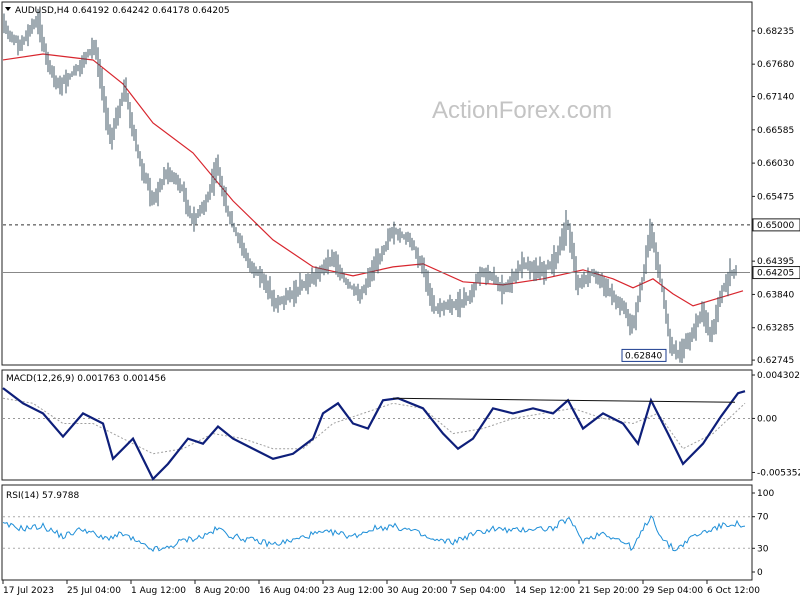 The height and width of the screenshot is (600, 800). Describe the element at coordinates (222, 591) in the screenshot. I see `time-tick-label: 8 Aug 20:00` at that location.